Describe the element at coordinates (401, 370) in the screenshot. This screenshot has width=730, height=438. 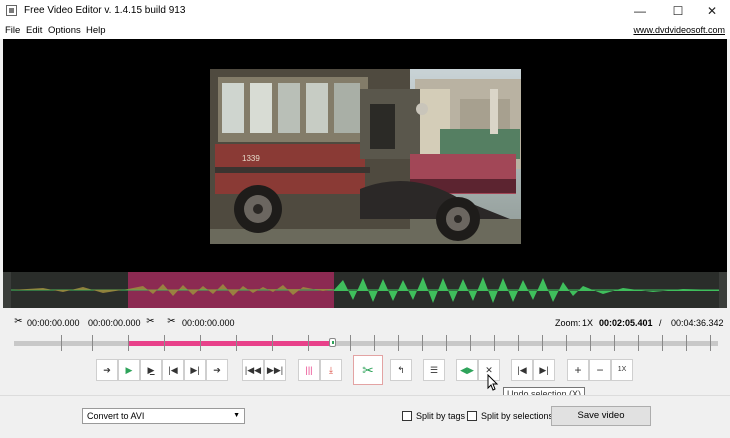
I see `rotate-icon: ↰` at that location.